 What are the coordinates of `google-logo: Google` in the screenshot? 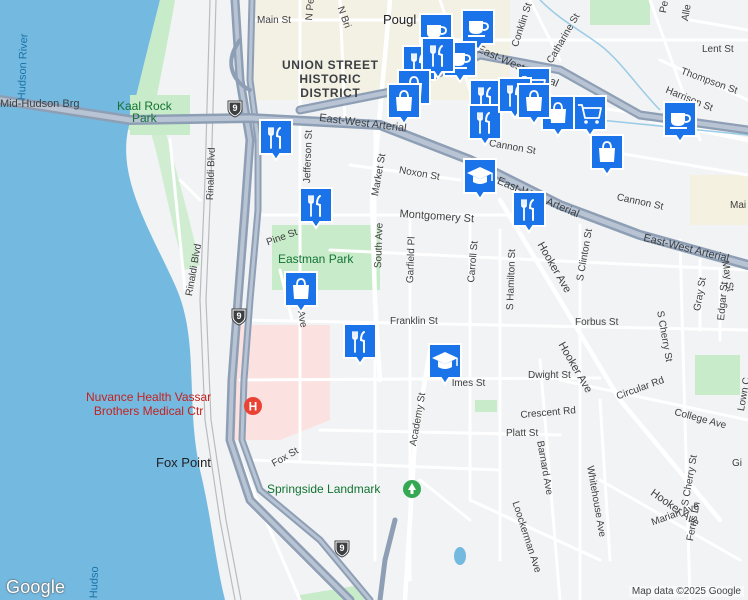 It's located at (36, 587).